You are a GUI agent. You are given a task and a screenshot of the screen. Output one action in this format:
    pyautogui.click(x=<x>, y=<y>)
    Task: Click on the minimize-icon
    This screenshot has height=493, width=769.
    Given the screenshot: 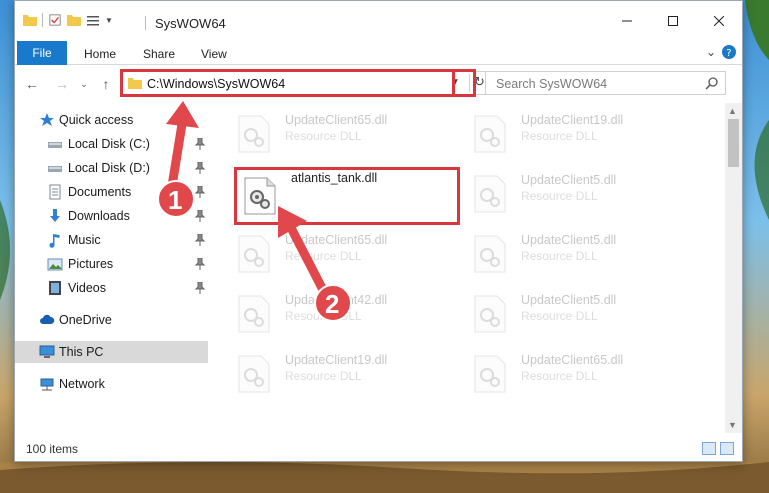 What is the action you would take?
    pyautogui.click(x=627, y=21)
    